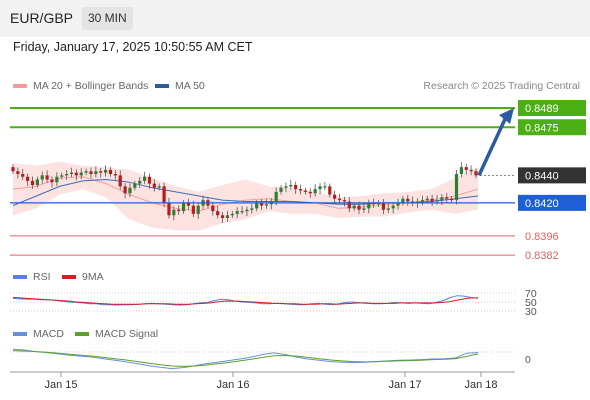 This screenshot has height=400, width=590. I want to click on time-tick-label: Jan 17, so click(404, 385).